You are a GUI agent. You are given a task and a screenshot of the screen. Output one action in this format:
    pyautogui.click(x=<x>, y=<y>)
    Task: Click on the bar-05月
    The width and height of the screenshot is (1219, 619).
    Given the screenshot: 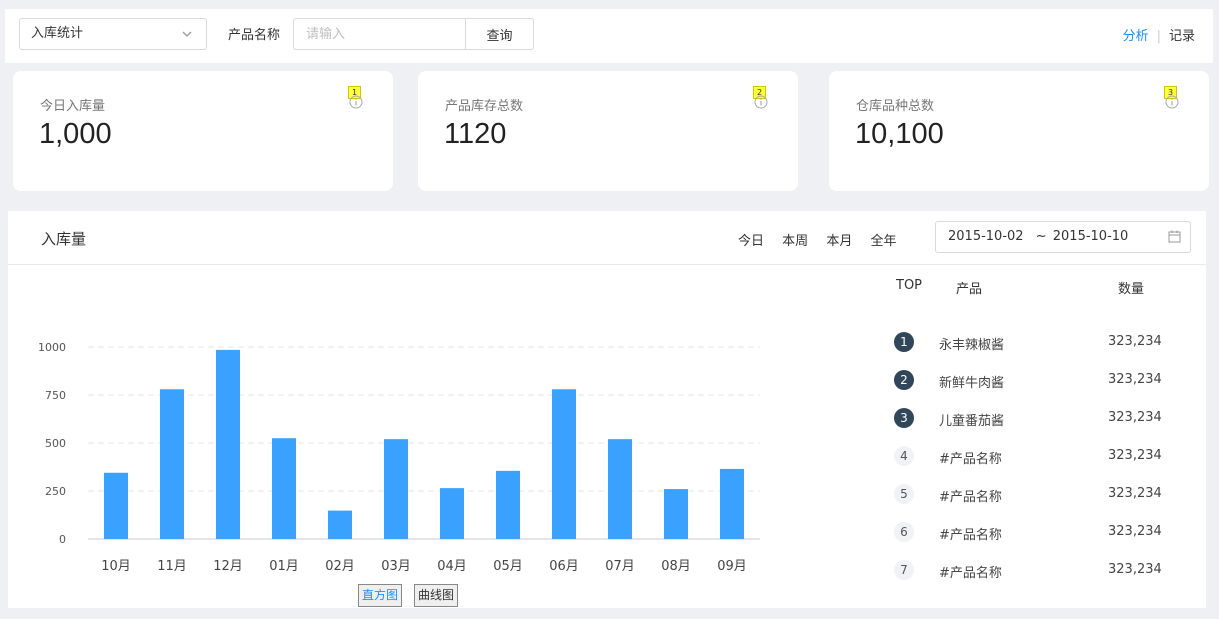 What is the action you would take?
    pyautogui.click(x=508, y=504)
    